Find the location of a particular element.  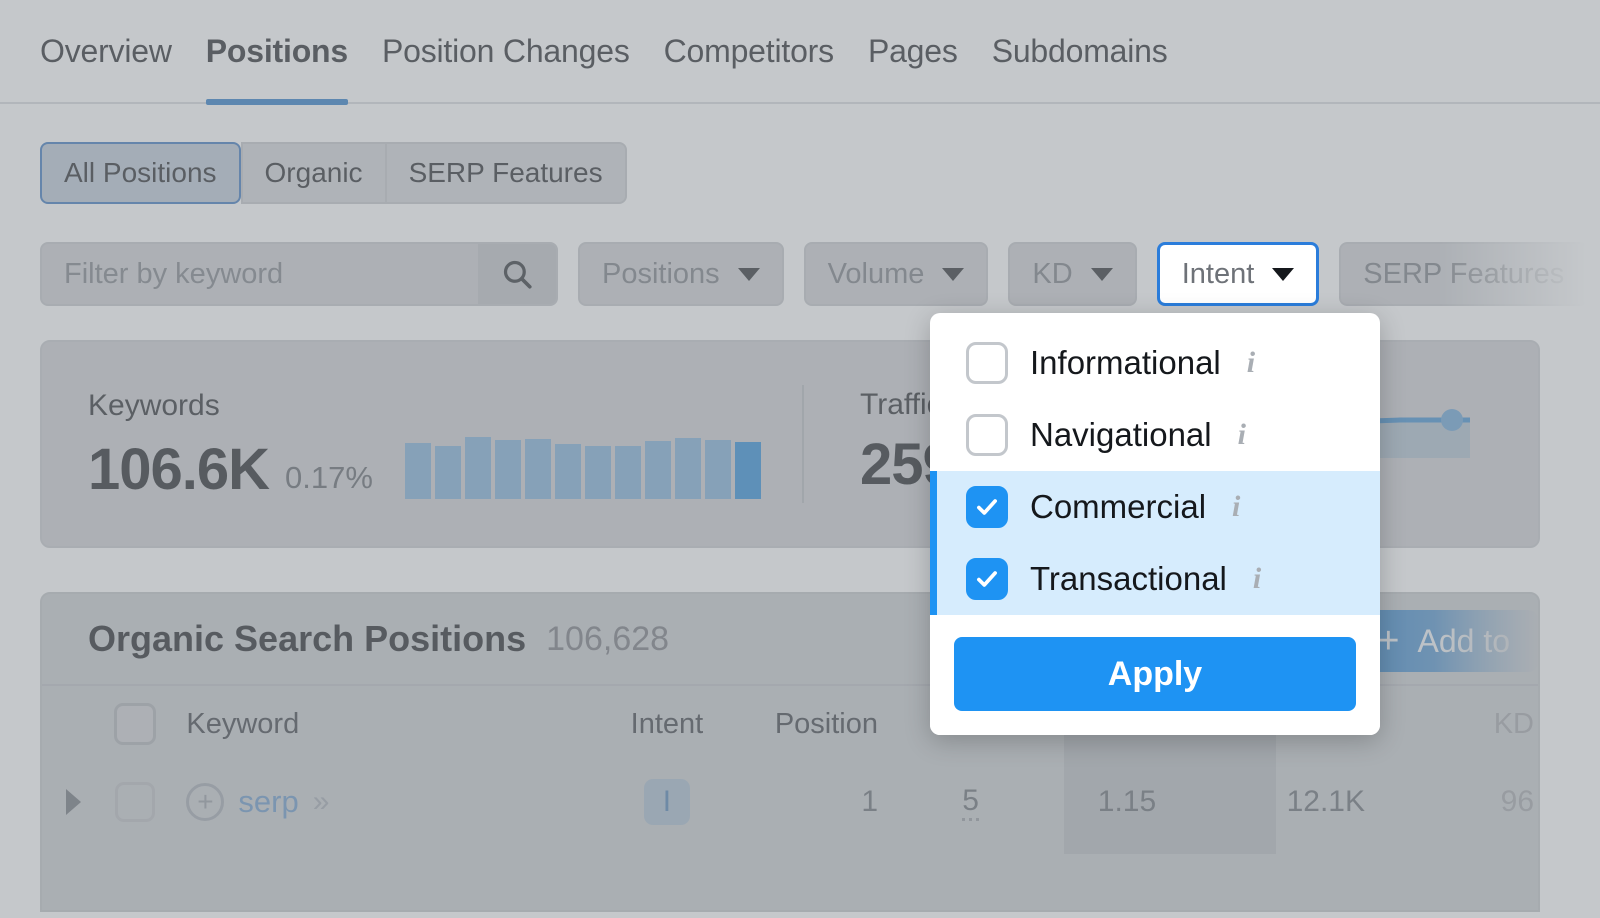

segment-all-positions: All Positions is located at coordinates (140, 173).